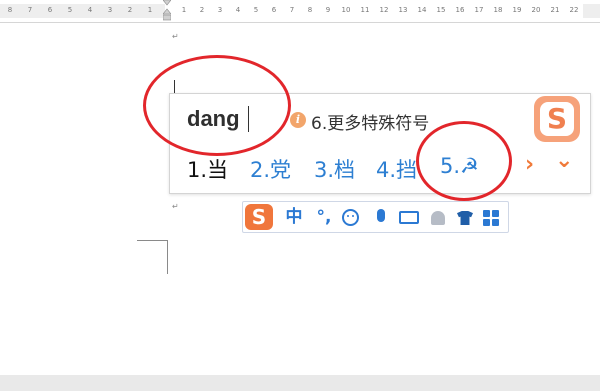  I want to click on ruler-tick: 14, so click(422, 10).